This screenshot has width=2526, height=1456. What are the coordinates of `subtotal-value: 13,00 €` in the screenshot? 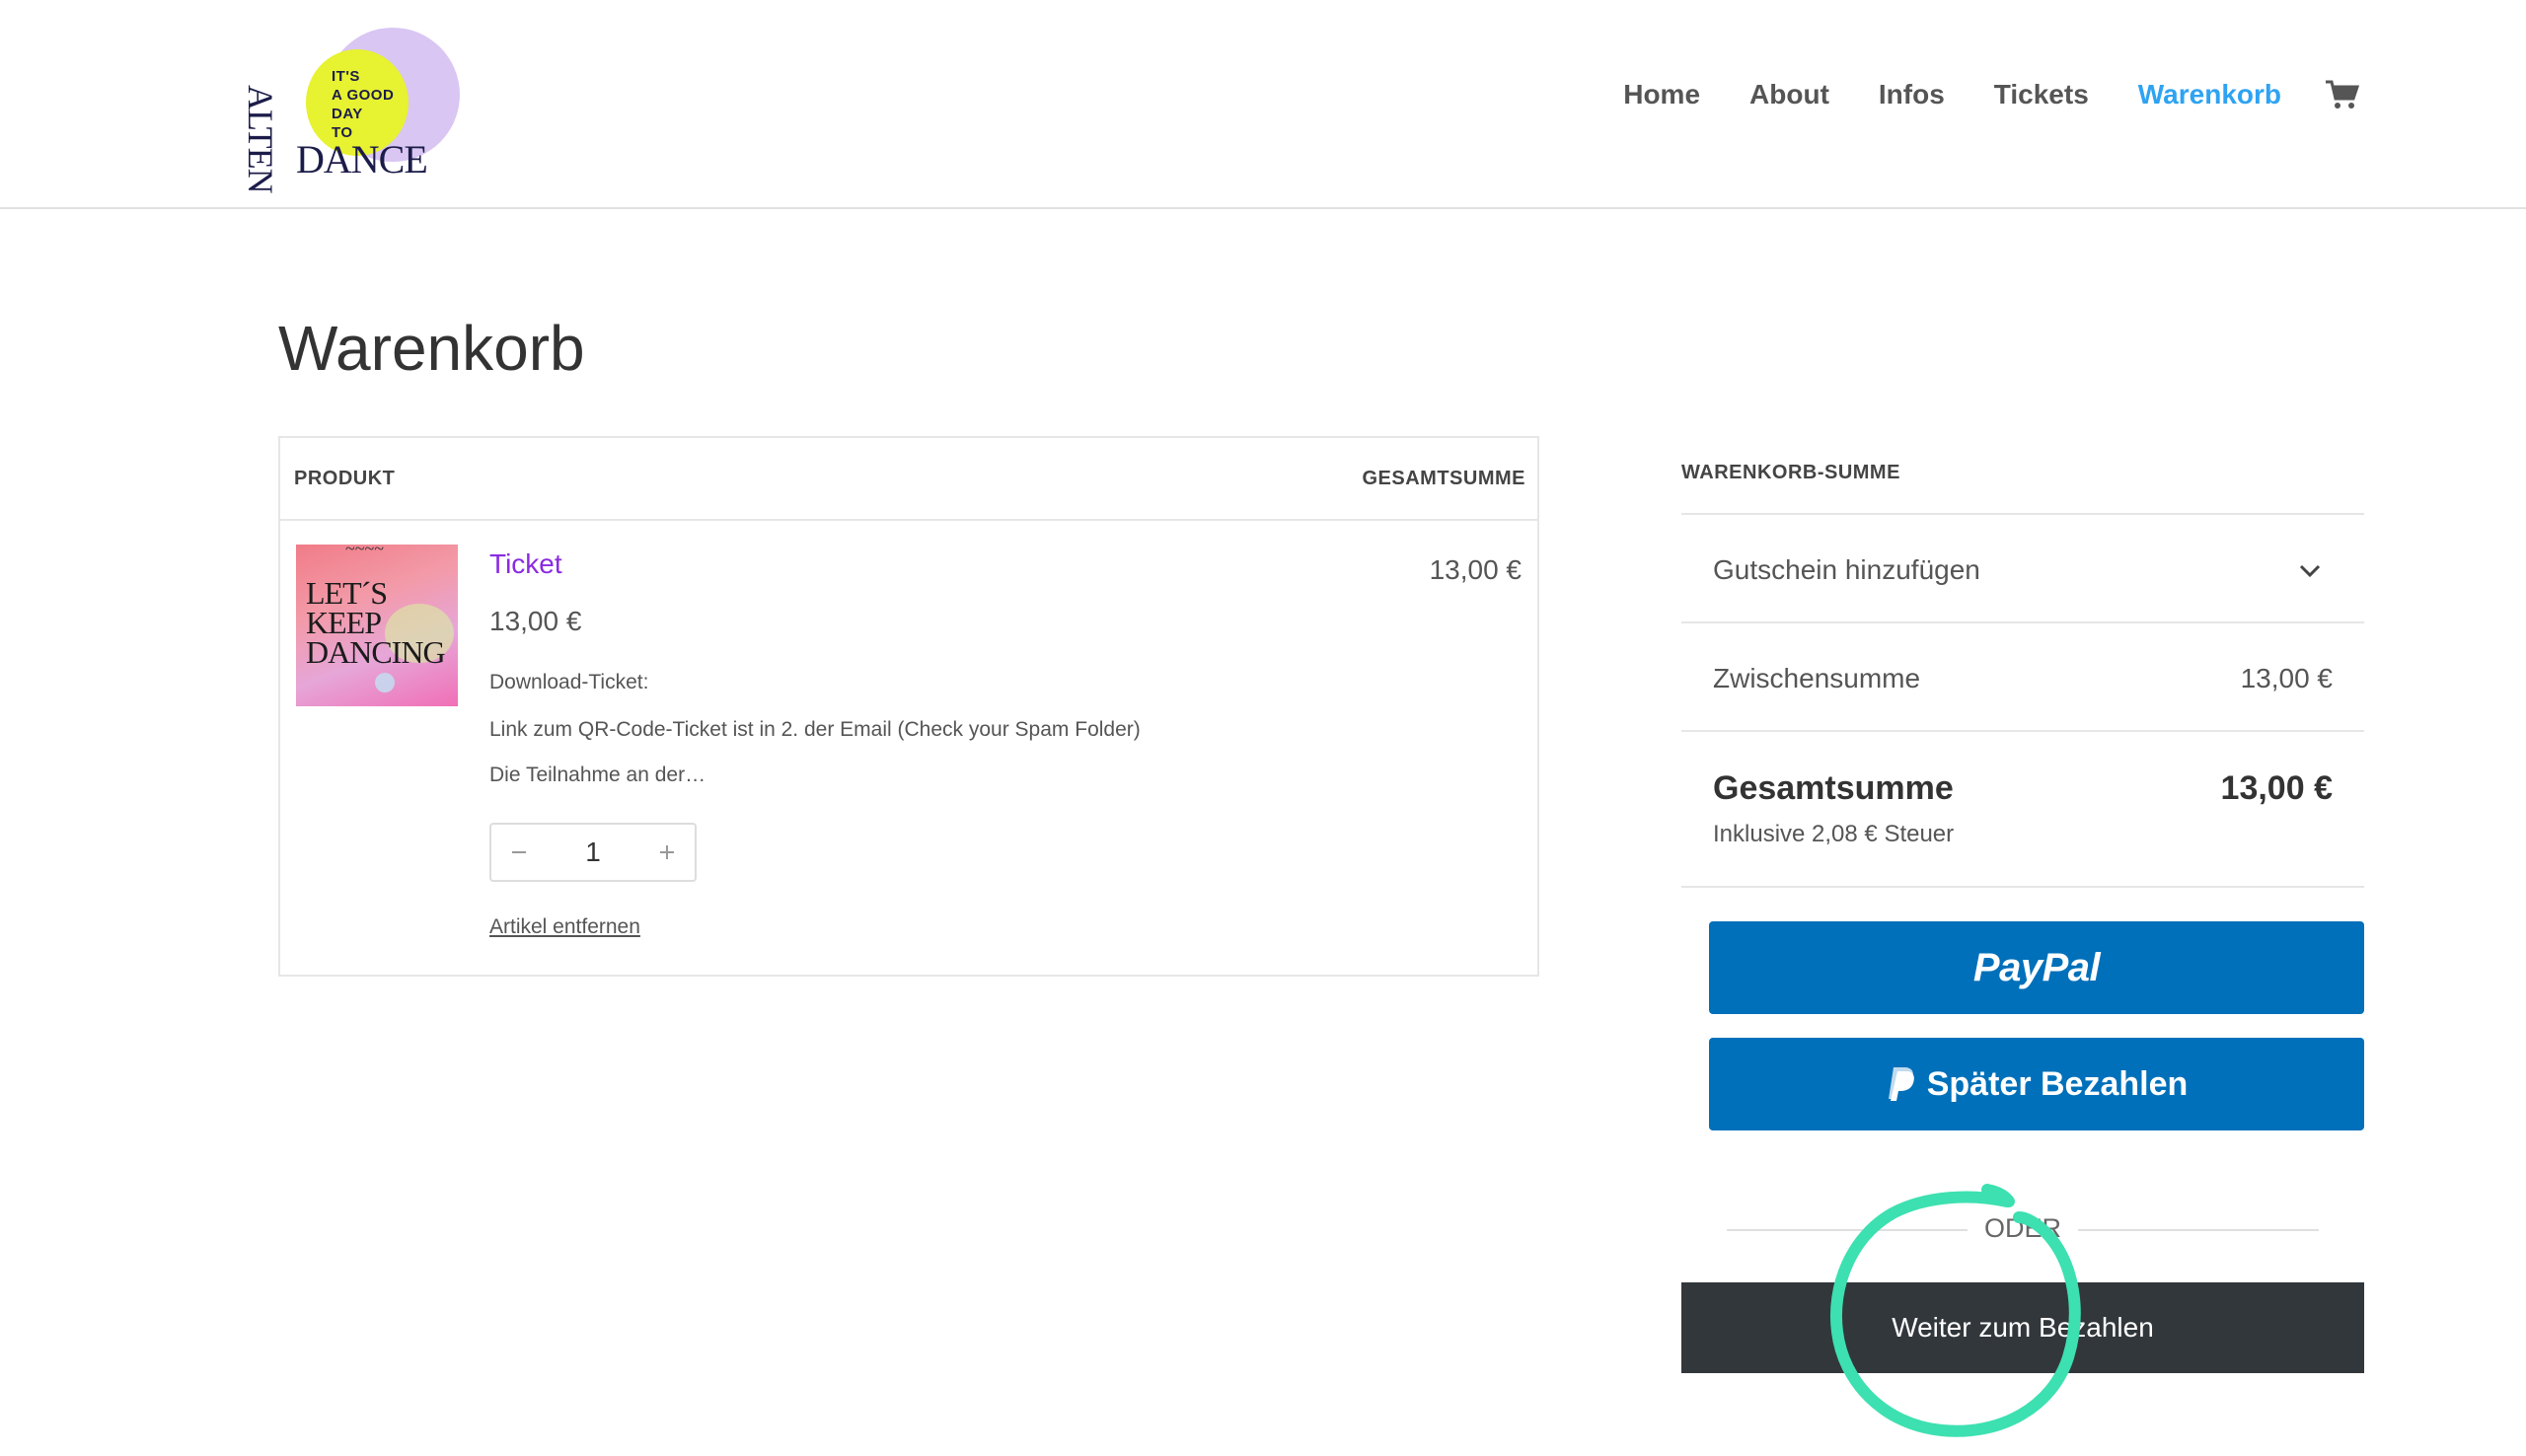 It's located at (2286, 678).